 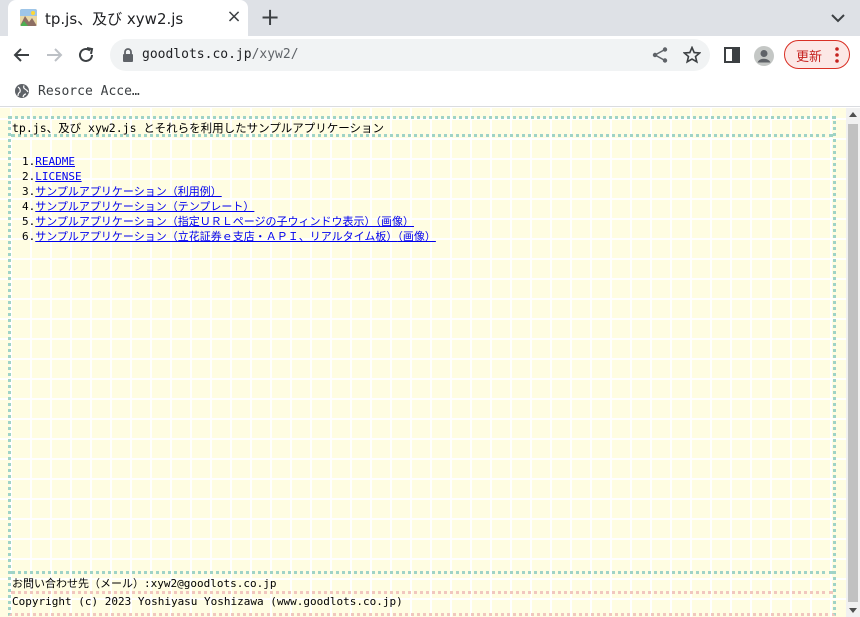 I want to click on chevron-down-icon, so click(x=838, y=18).